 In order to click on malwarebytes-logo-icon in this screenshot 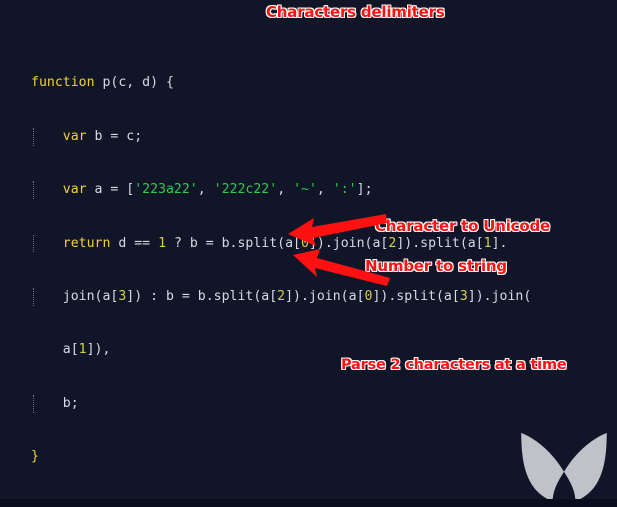, I will do `click(564, 468)`.